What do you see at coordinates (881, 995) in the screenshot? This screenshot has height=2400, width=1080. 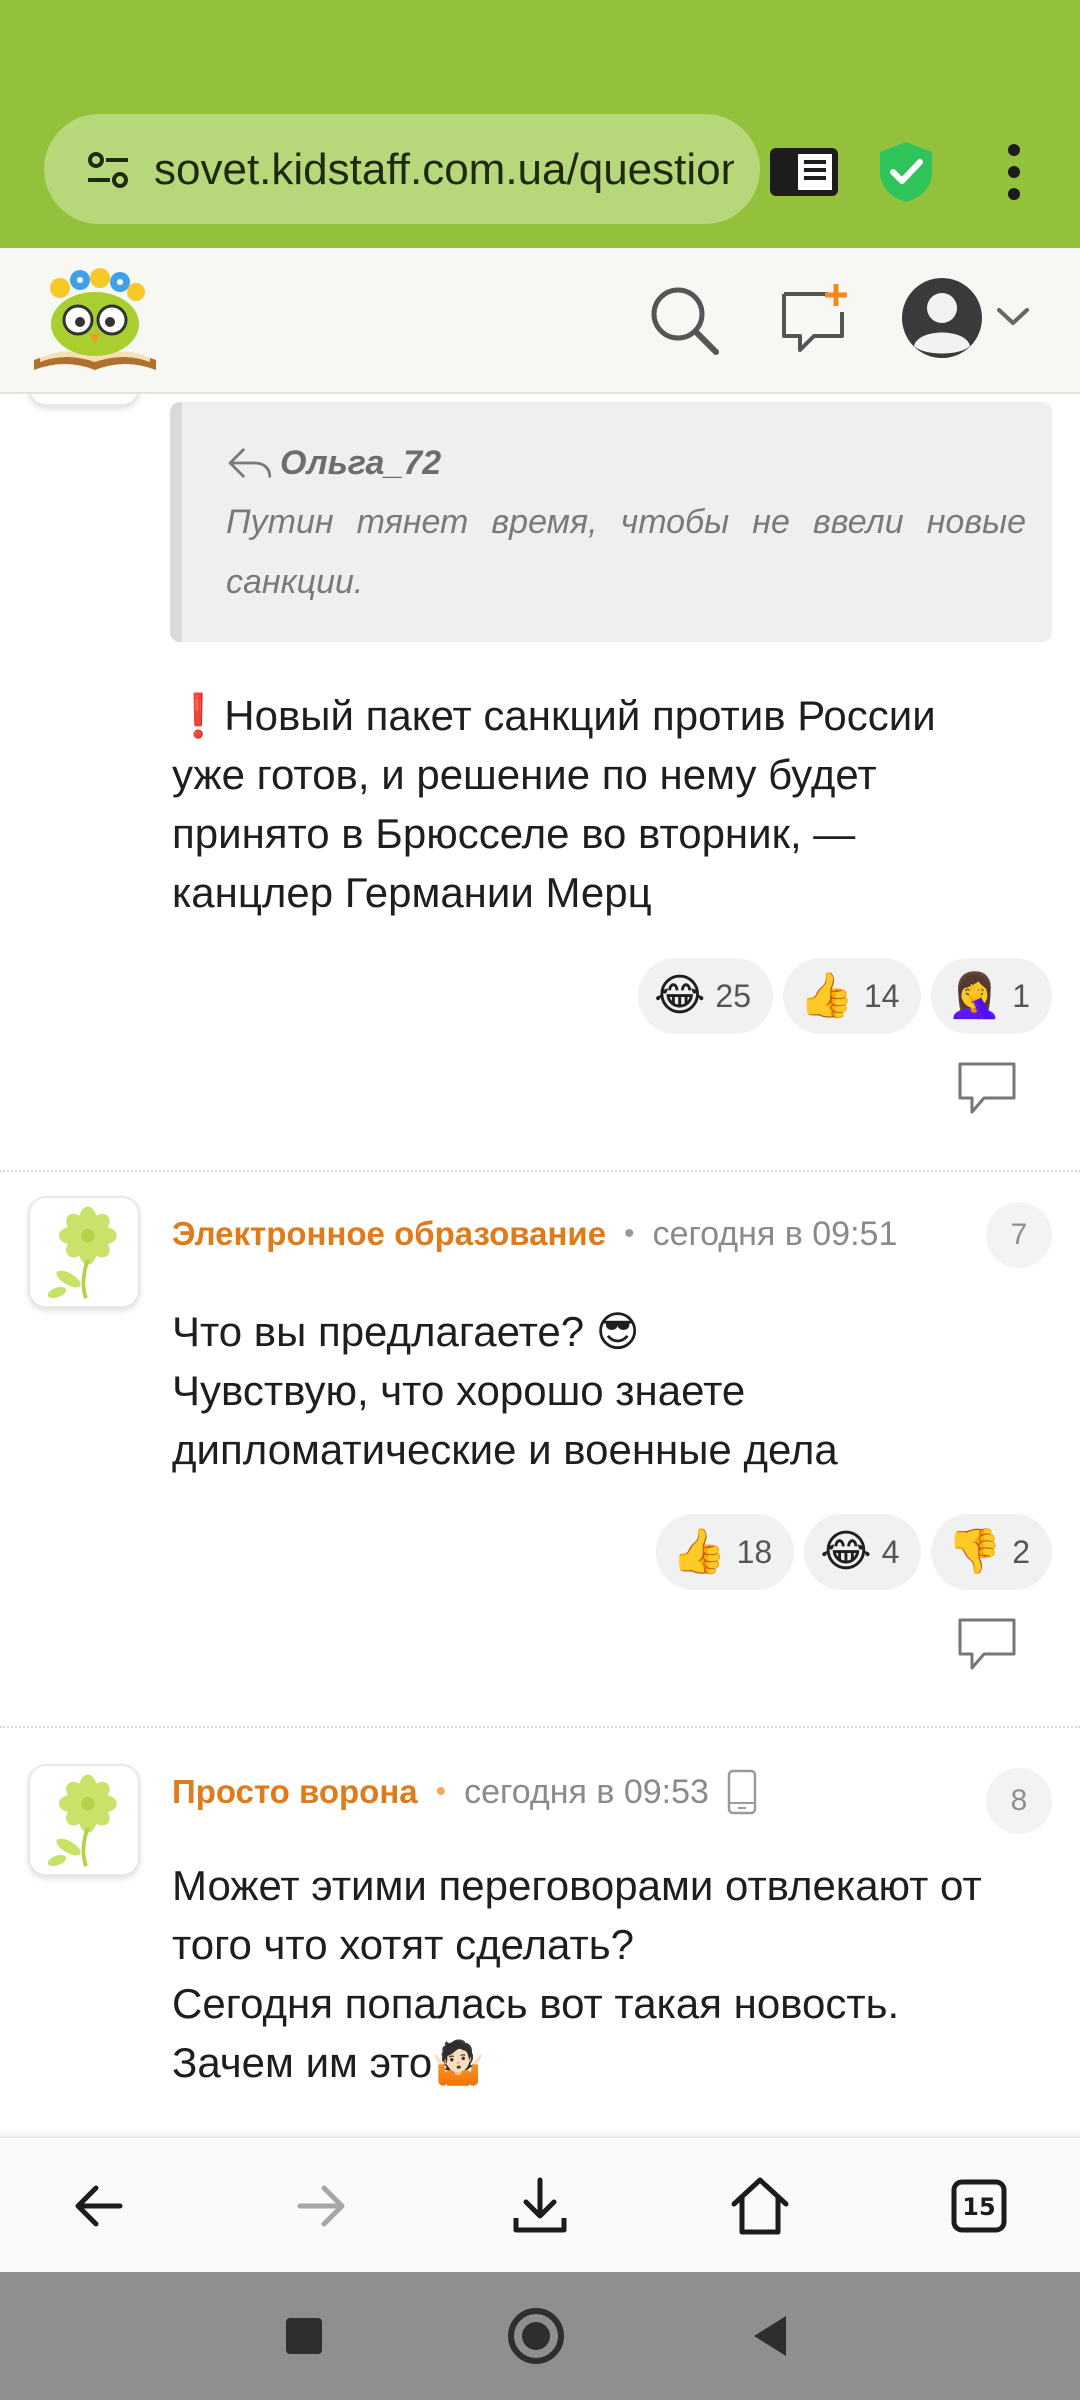 I see `reaction-count: 14` at bounding box center [881, 995].